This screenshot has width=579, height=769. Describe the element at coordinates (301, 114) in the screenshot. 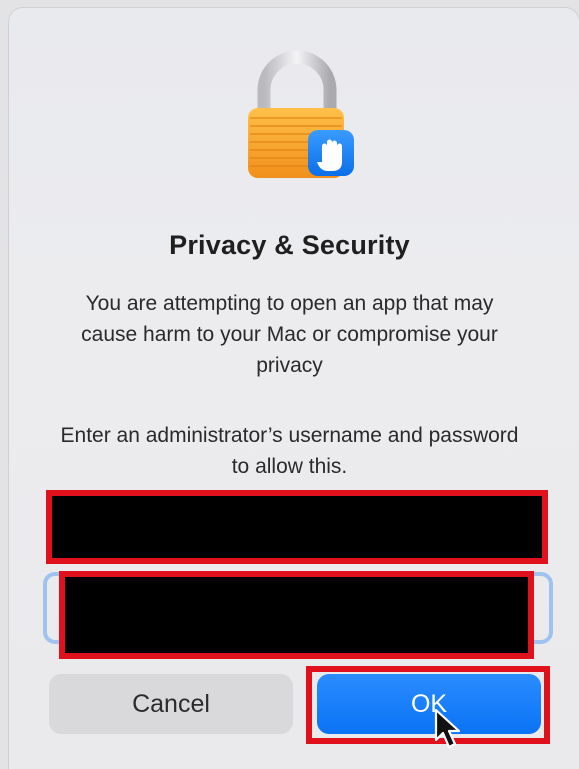

I see `lock-icon` at that location.